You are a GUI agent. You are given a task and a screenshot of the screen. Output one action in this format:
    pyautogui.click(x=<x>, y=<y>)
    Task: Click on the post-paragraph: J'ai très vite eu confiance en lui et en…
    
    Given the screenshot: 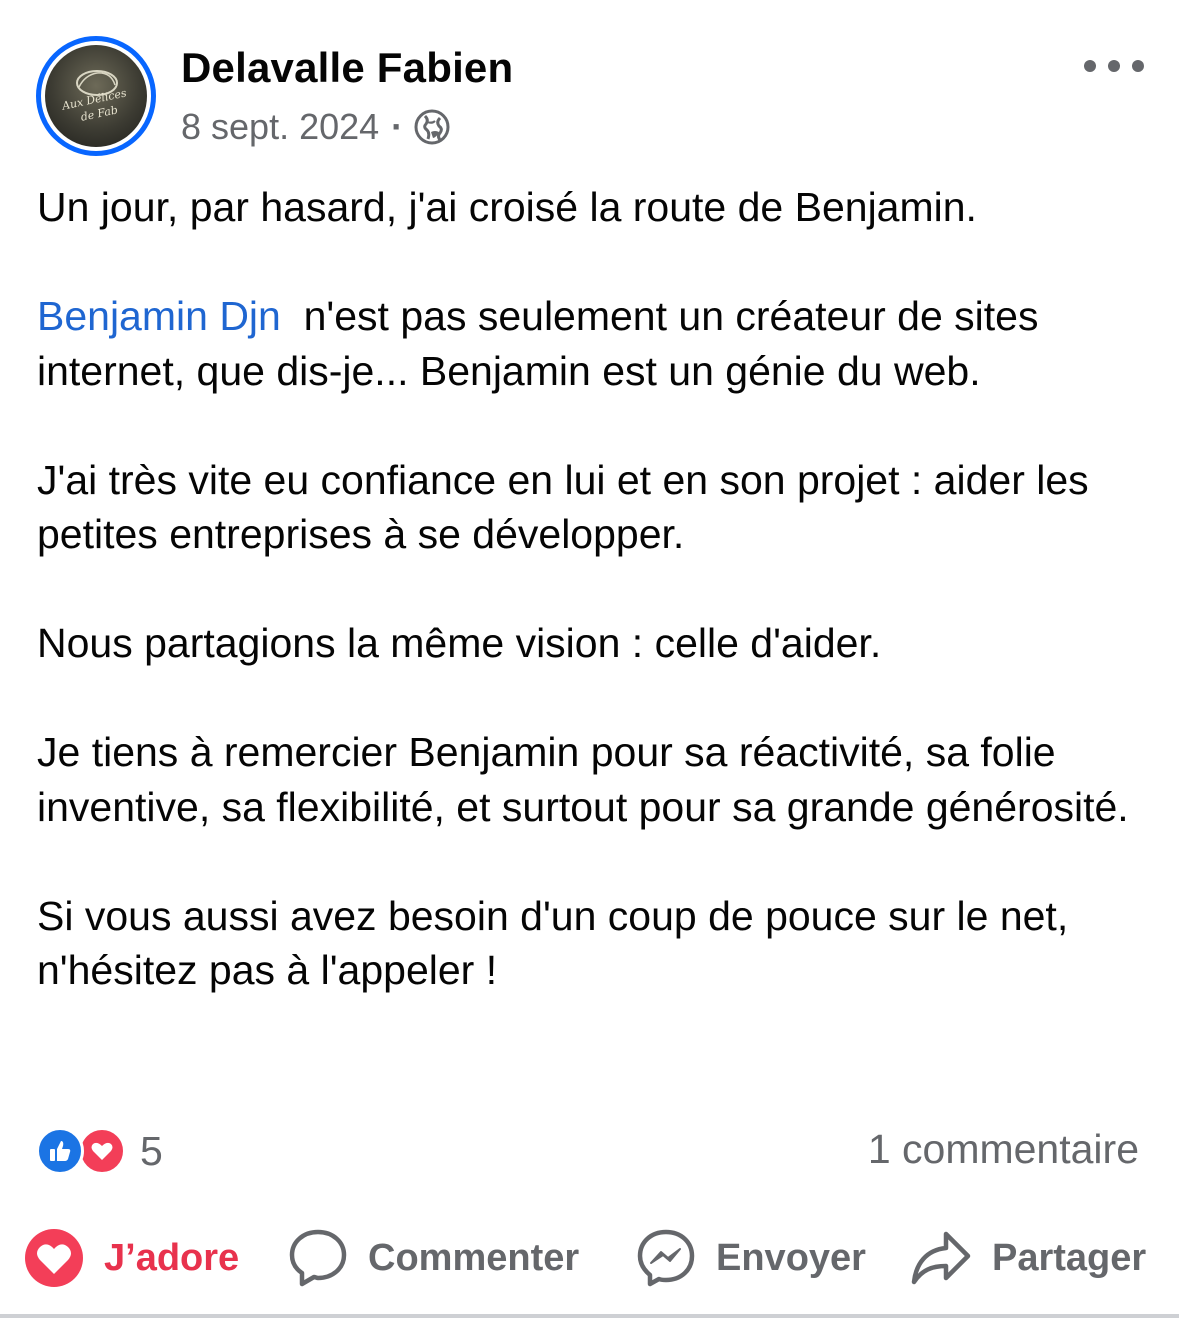 What is the action you would take?
    pyautogui.click(x=563, y=507)
    